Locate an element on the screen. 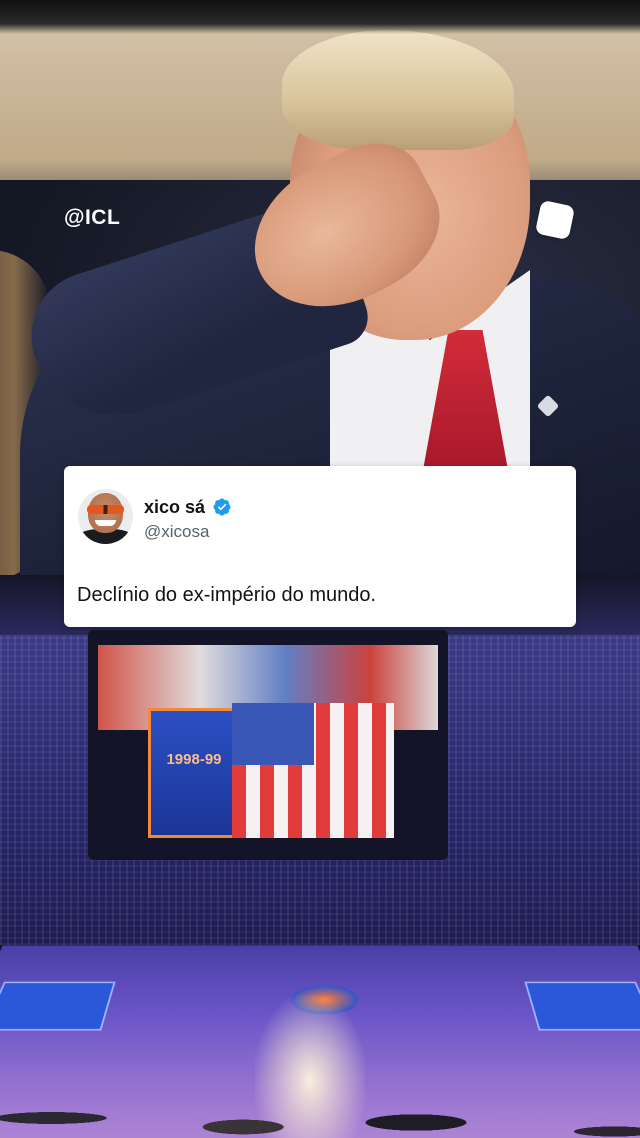 Image resolution: width=640 pixels, height=1138 pixels. championship-banner: 1998-99 is located at coordinates (194, 773).